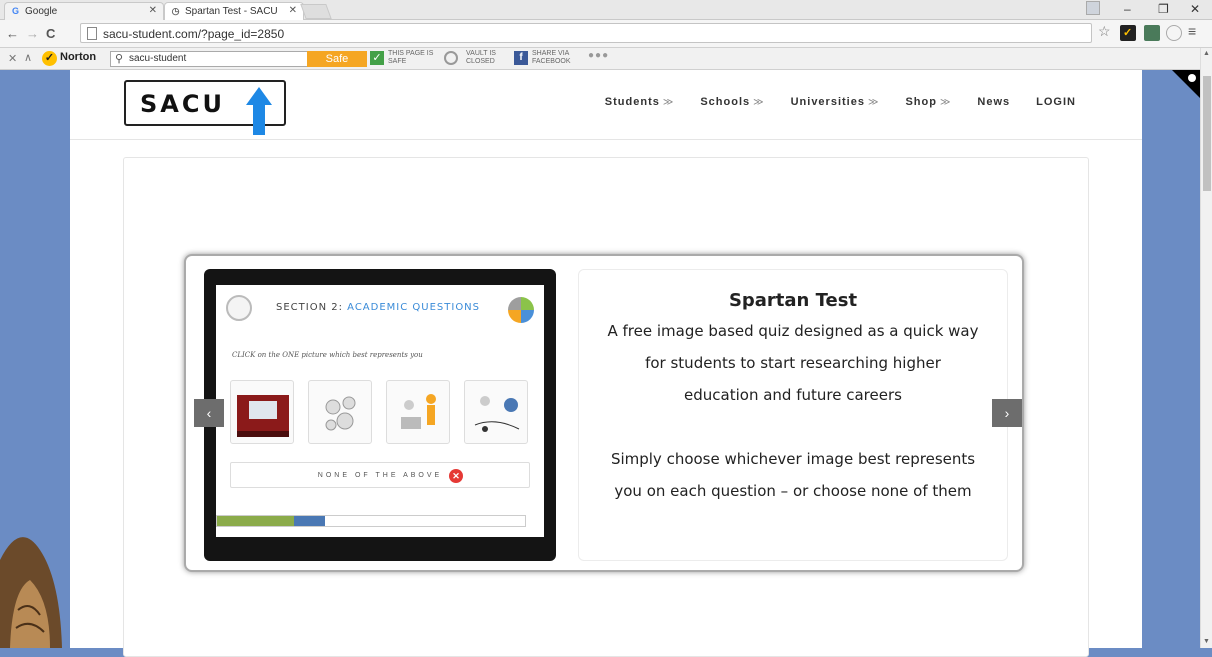 The height and width of the screenshot is (657, 1212). Describe the element at coordinates (1206, 53) in the screenshot. I see `scroll-up-icon: ▲` at that location.